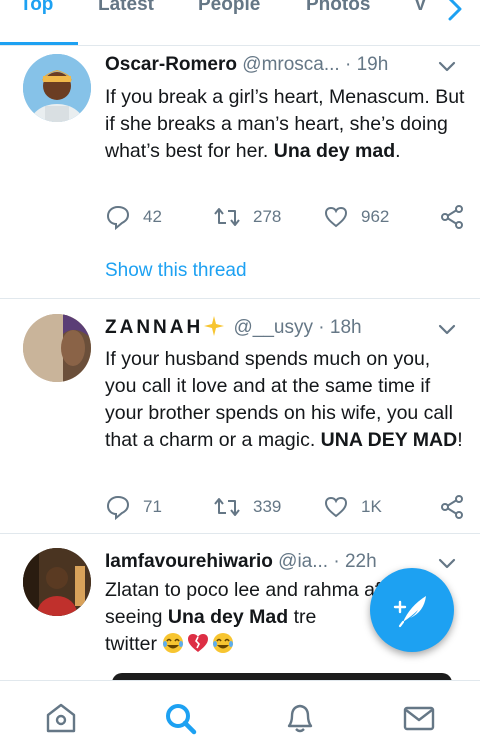 The image size is (480, 753). Describe the element at coordinates (420, 8) in the screenshot. I see `tab-videos: V` at that location.